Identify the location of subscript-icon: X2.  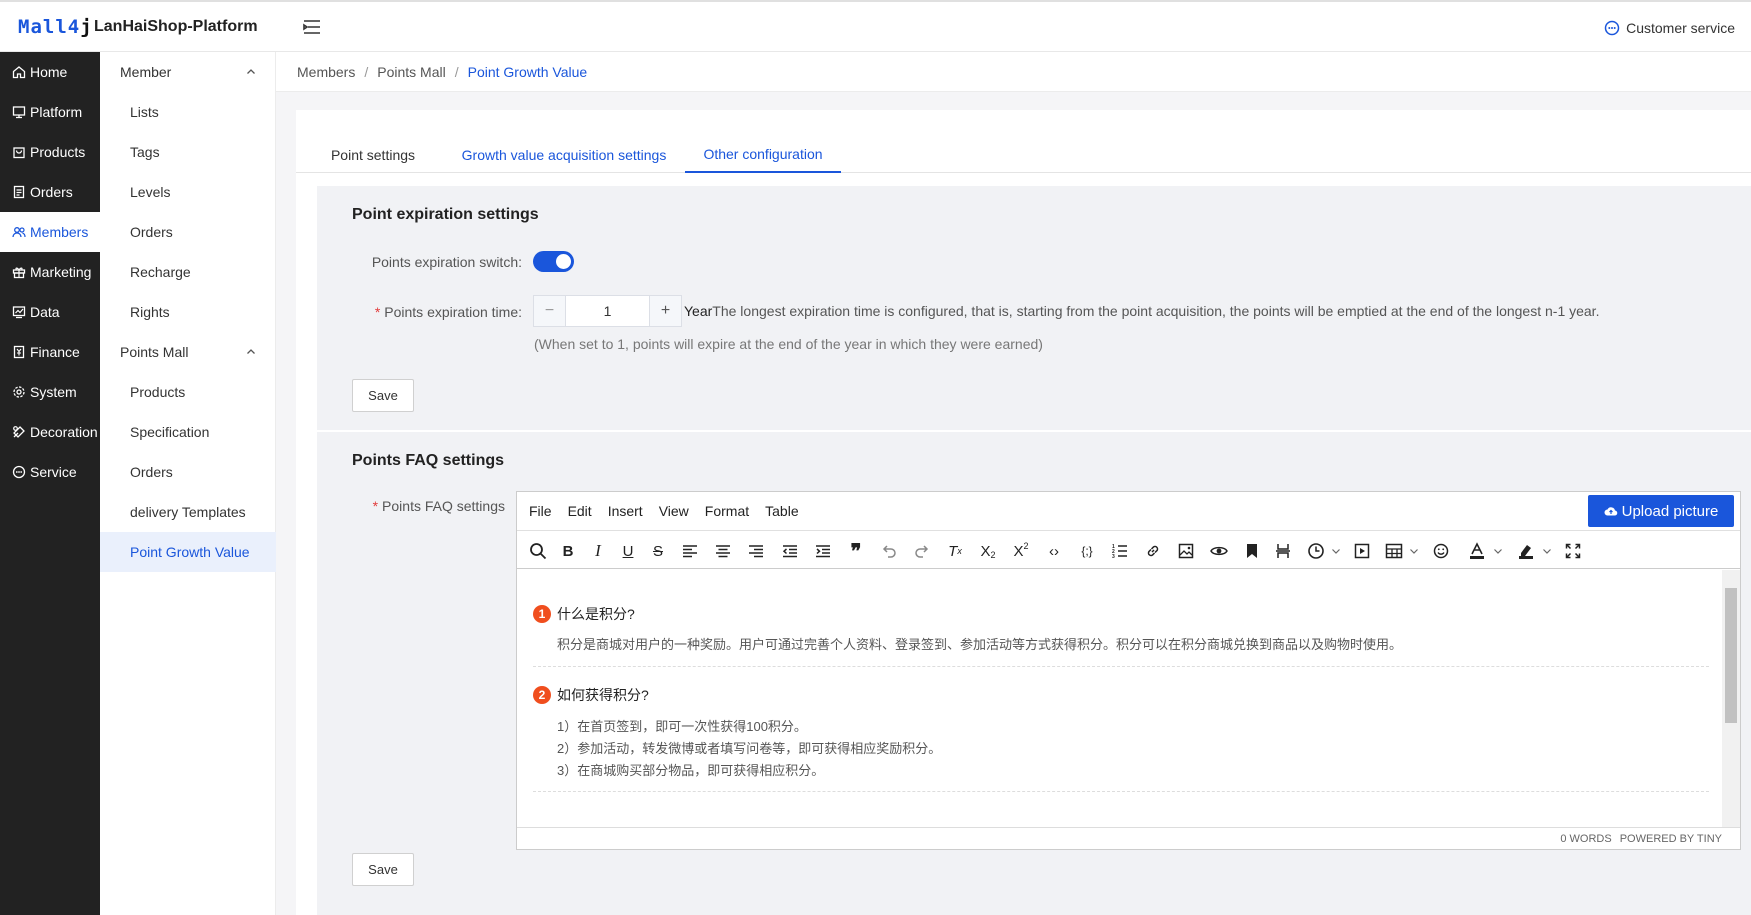
(988, 551).